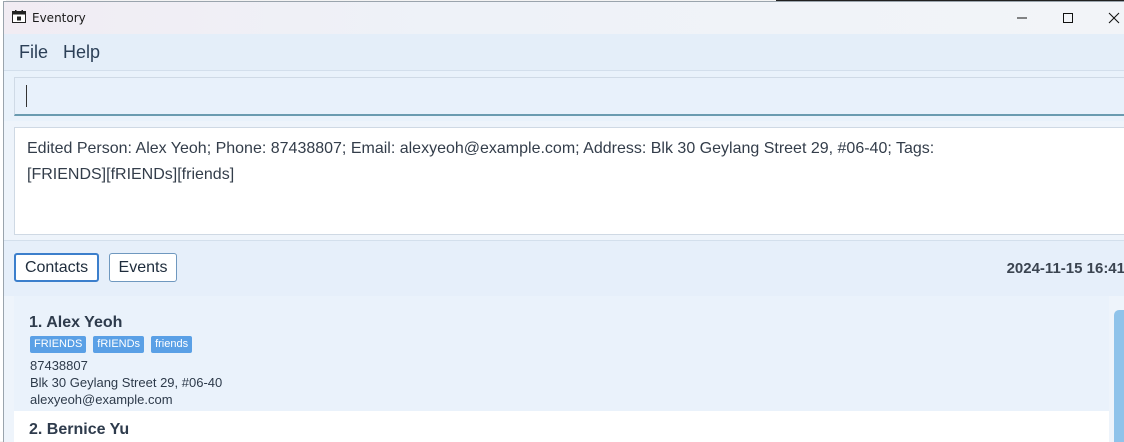  What do you see at coordinates (81, 52) in the screenshot?
I see `menu-help: Help` at bounding box center [81, 52].